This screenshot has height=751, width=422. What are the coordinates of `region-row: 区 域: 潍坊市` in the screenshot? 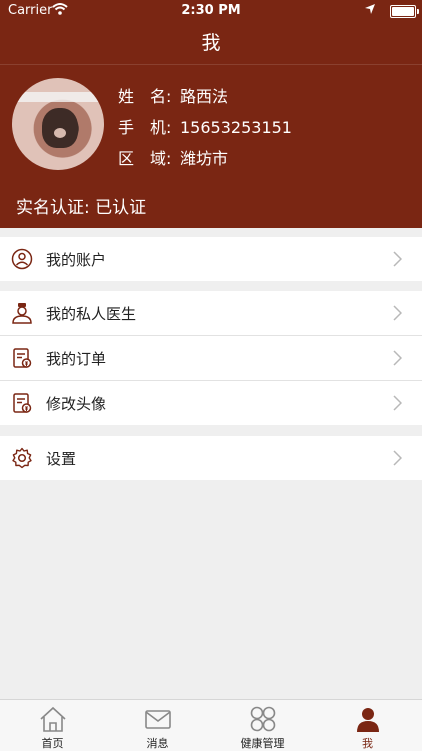 It's located at (173, 157).